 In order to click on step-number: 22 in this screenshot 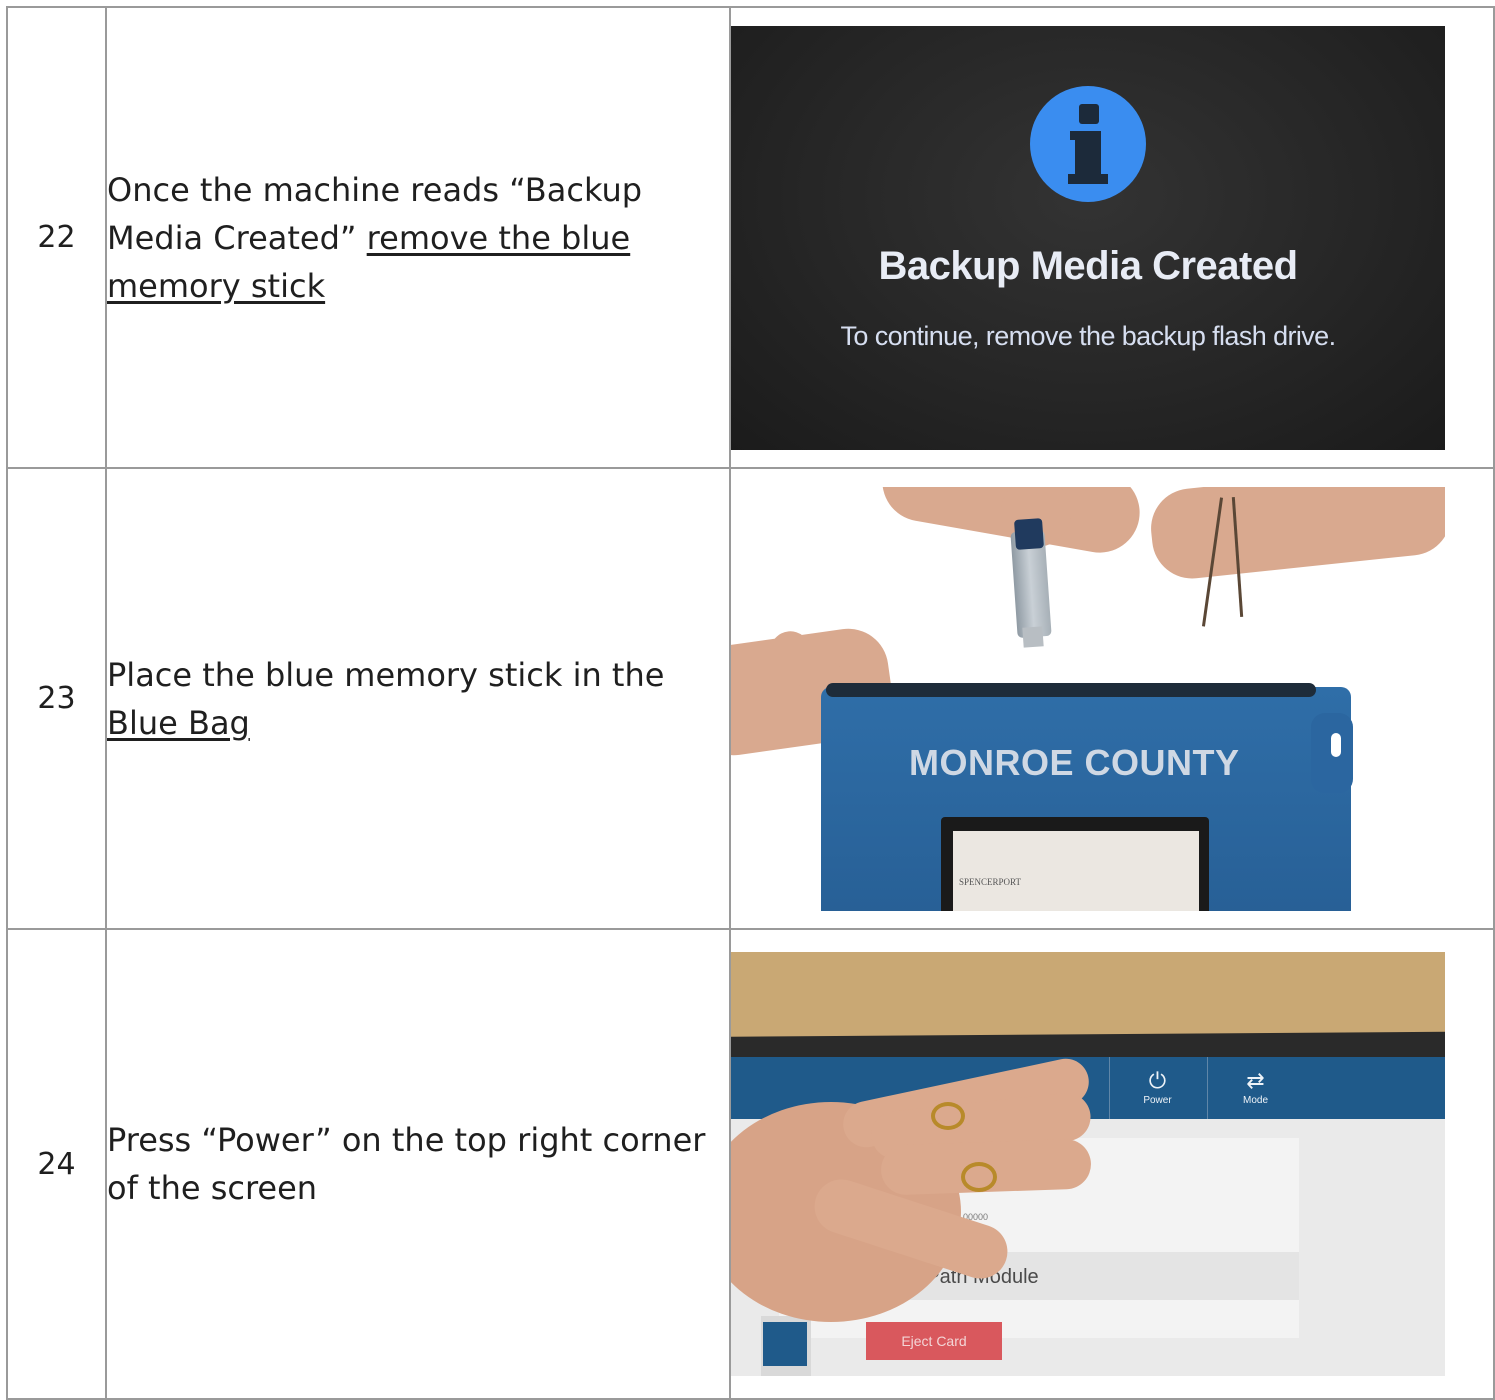, I will do `click(56, 237)`.